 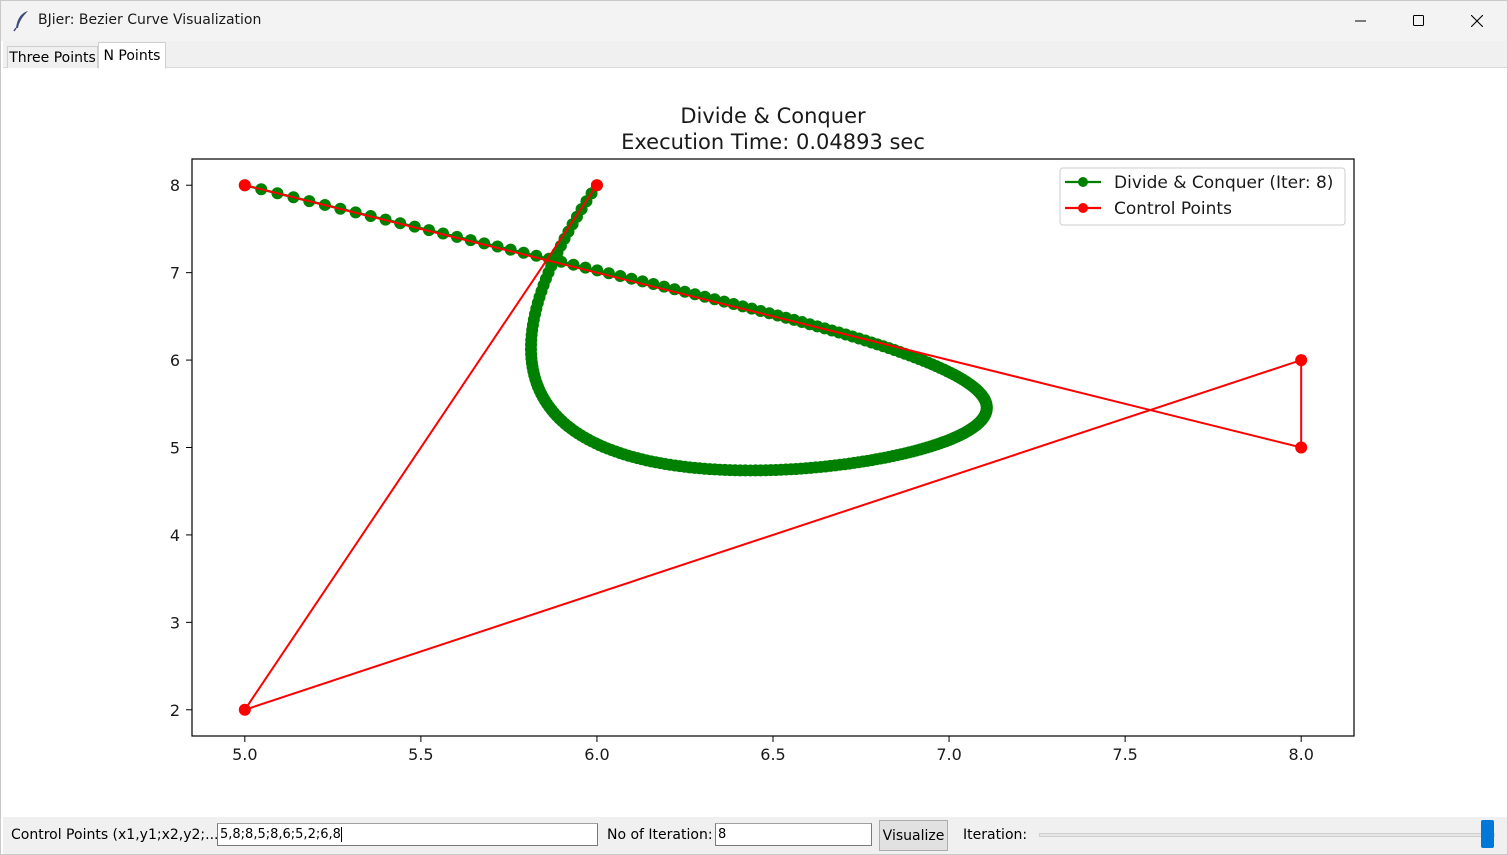 I want to click on y-tick-label: 7, so click(x=175, y=273).